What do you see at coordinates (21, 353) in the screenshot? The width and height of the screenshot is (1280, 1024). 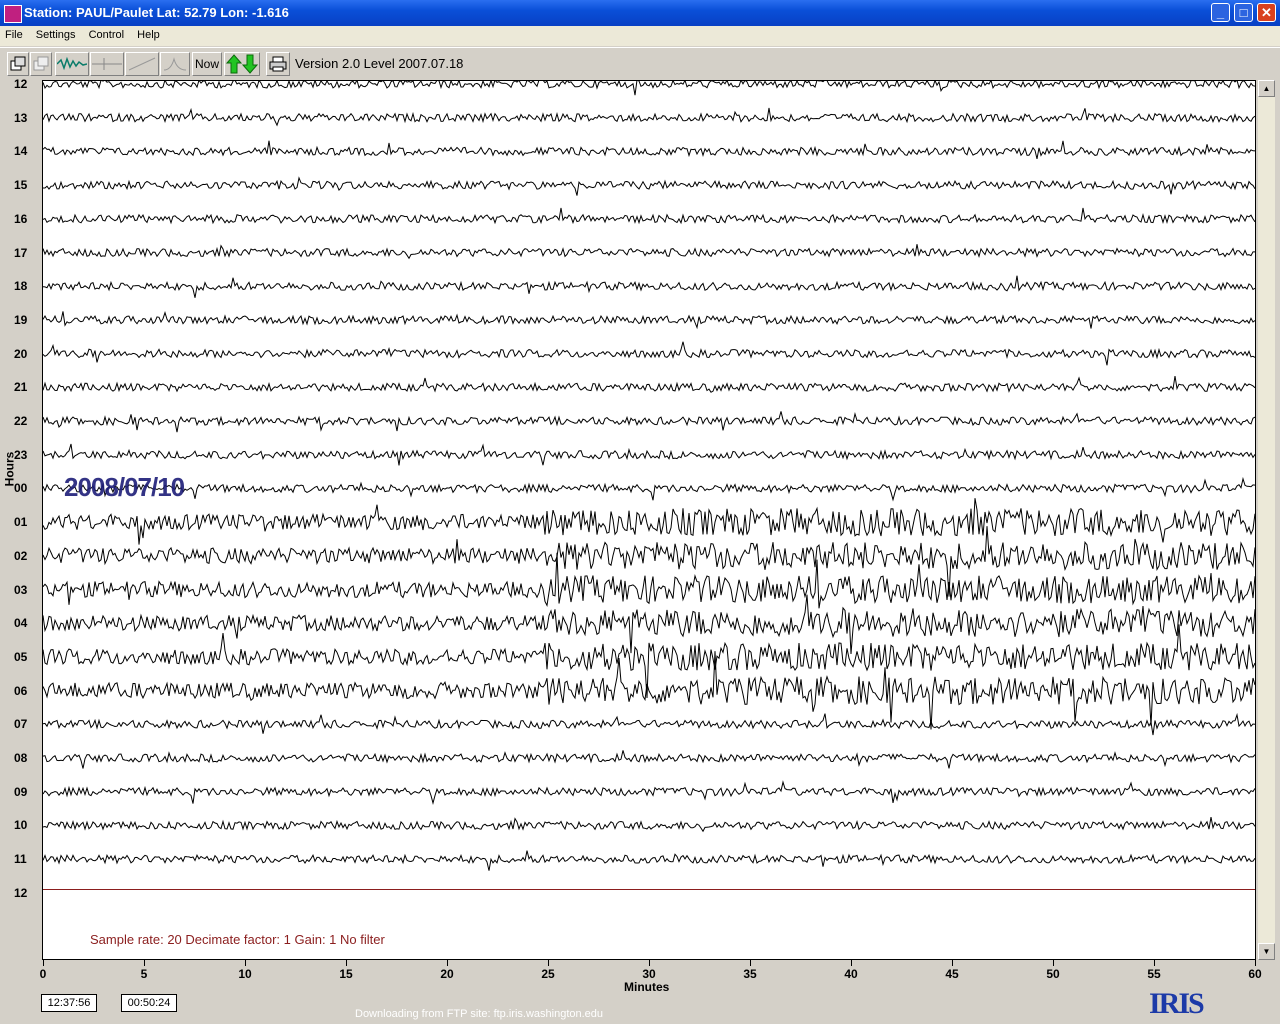 I see `hour-label: 20` at bounding box center [21, 353].